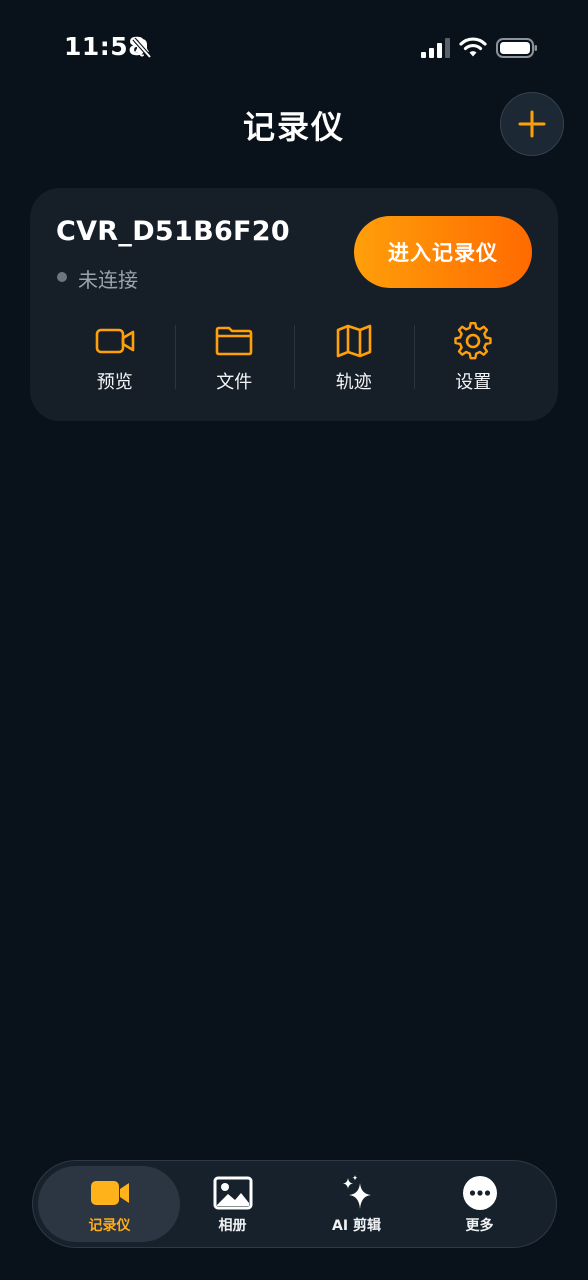 This screenshot has width=588, height=1280. What do you see at coordinates (356, 1226) in the screenshot?
I see `tab-label: AI 剪辑` at bounding box center [356, 1226].